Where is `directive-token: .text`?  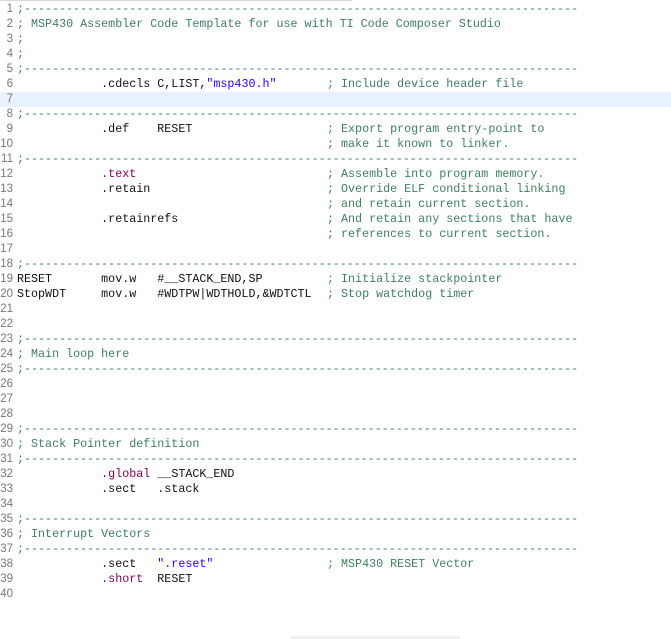 directive-token: .text is located at coordinates (119, 174).